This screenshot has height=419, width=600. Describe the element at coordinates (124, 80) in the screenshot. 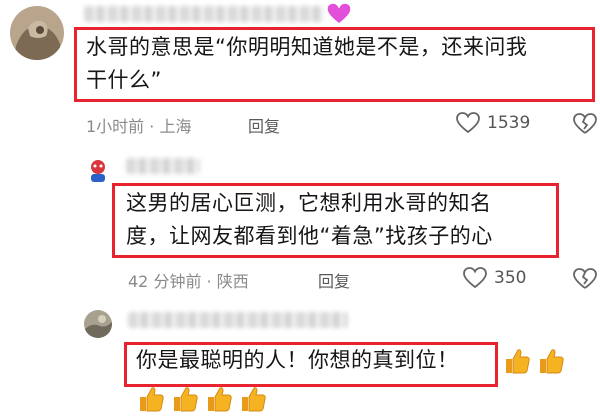

I see `comment-text-line-2: 干什么”` at that location.